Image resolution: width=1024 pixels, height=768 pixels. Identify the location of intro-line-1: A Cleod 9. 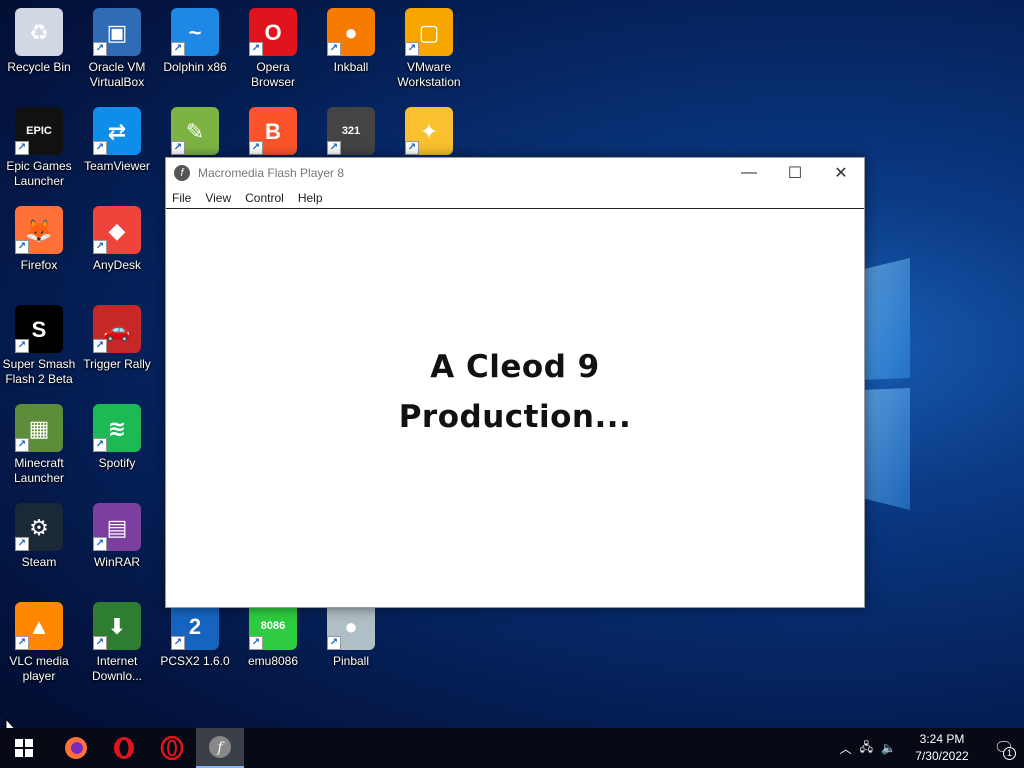
(515, 367).